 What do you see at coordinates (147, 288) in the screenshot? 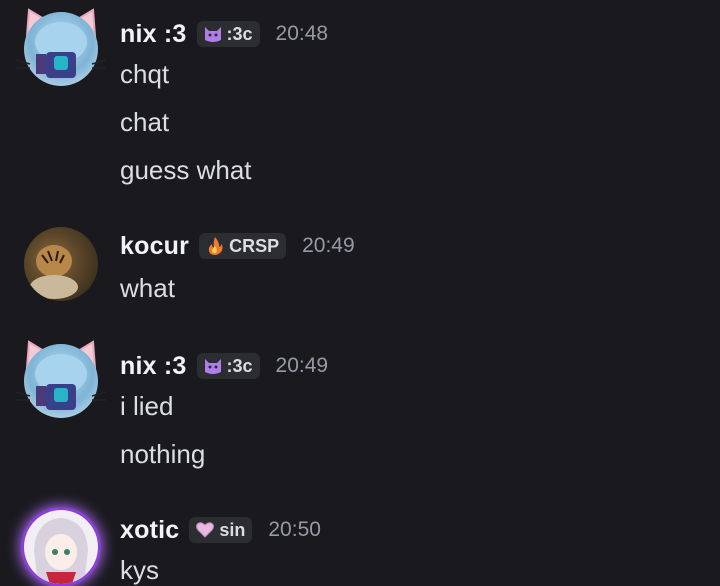
I see `message-text: what` at bounding box center [147, 288].